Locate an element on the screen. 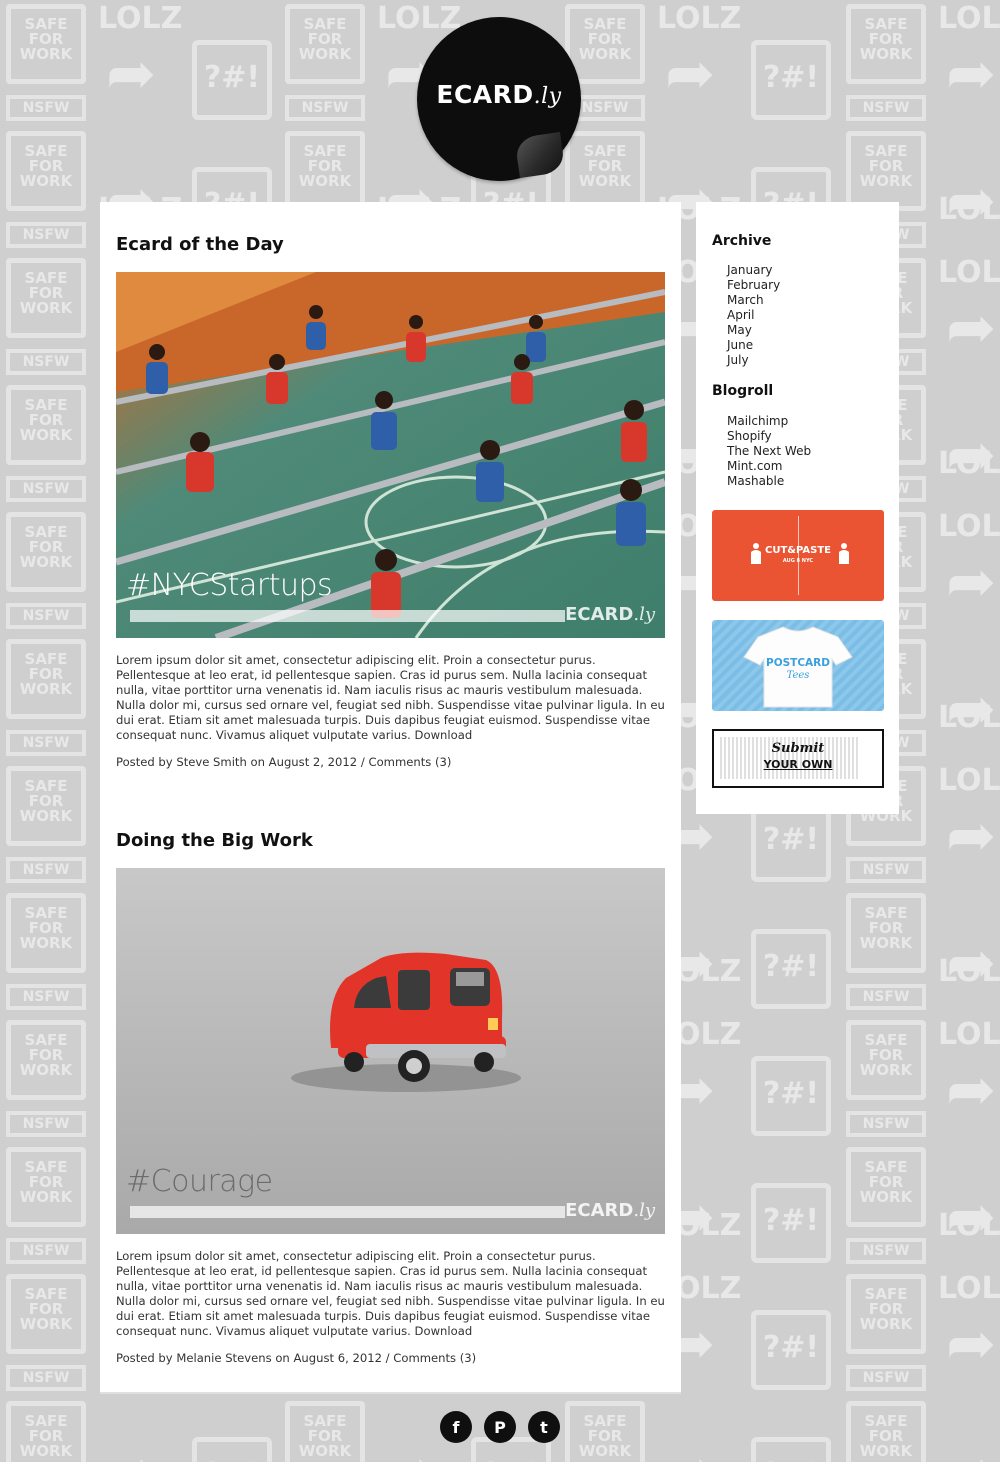  watermark-bar is located at coordinates (347, 616).